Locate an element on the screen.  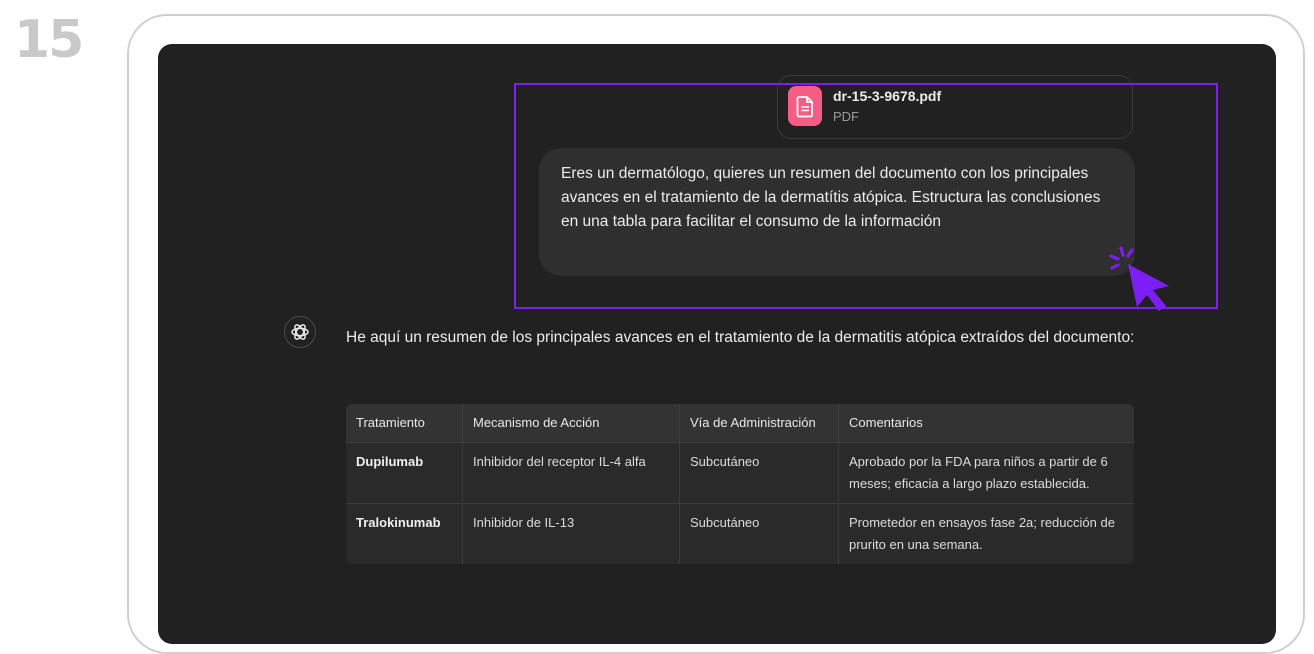
assistant-avatar is located at coordinates (300, 332).